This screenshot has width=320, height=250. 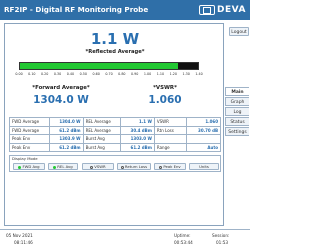 What do you see at coordinates (122, 74) in the screenshot?
I see `meter-tick-label: 0.80` at bounding box center [122, 74].